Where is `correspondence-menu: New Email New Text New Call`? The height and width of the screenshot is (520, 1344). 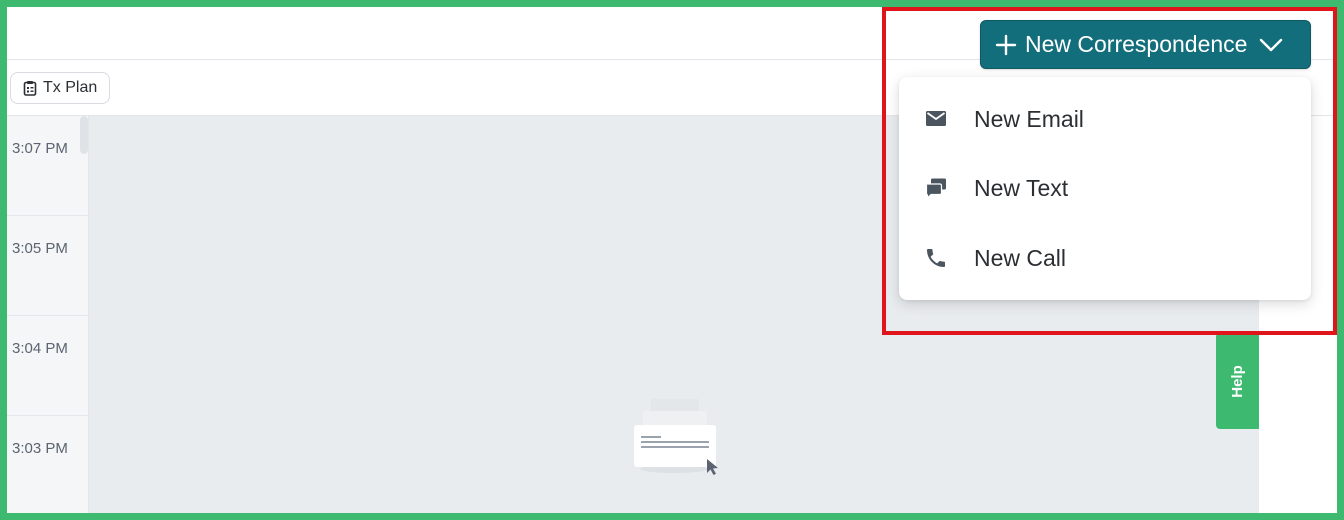 correspondence-menu: New Email New Text New Call is located at coordinates (1105, 188).